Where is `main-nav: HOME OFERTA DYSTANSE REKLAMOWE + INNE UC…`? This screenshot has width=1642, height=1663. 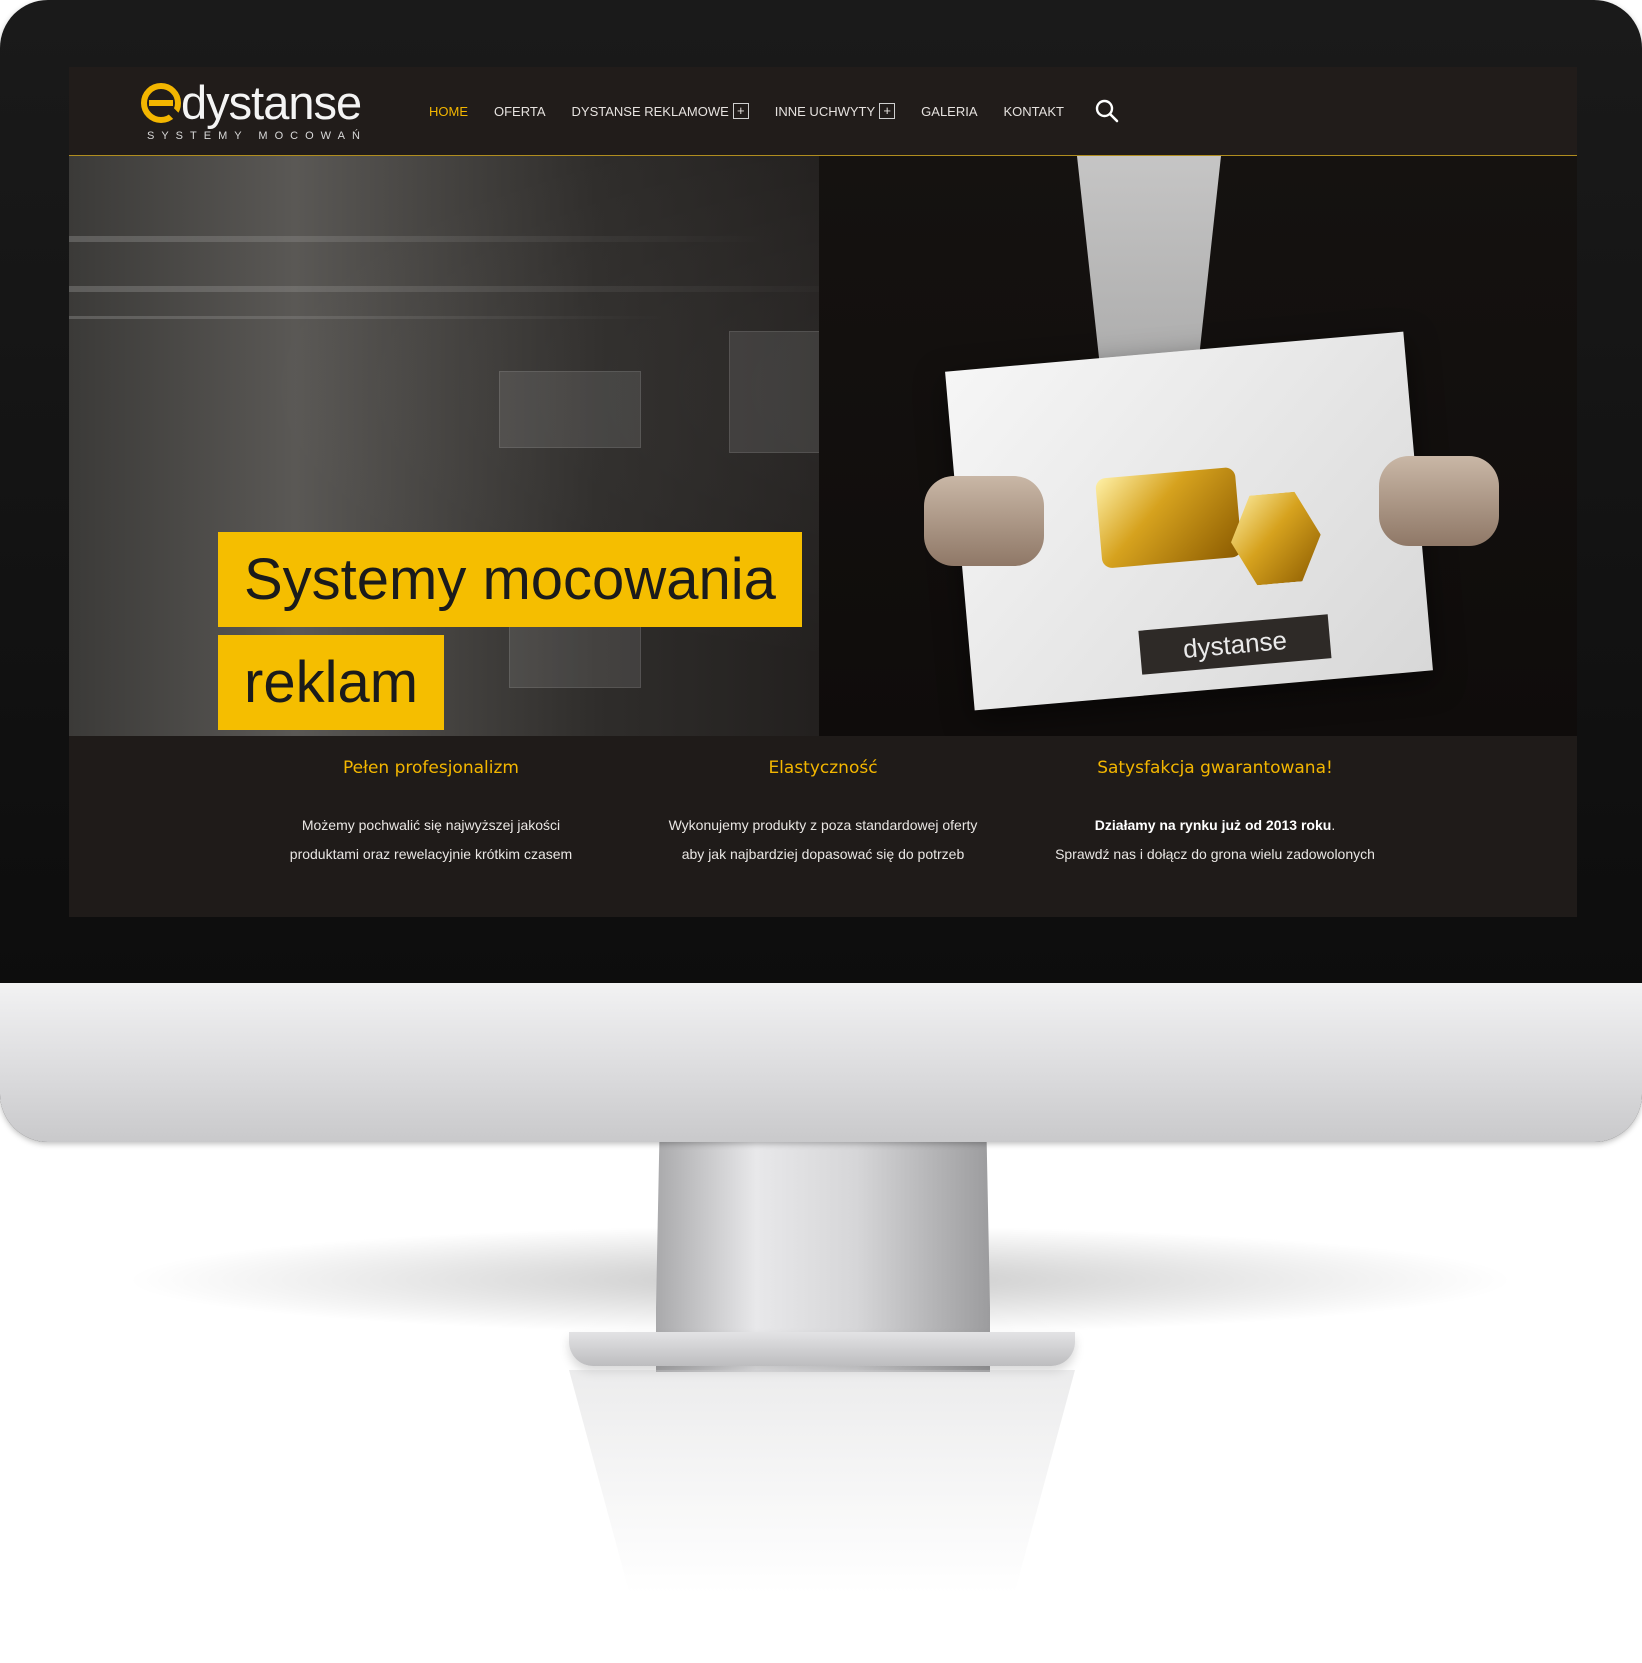 main-nav: HOME OFERTA DYSTANSE REKLAMOWE + INNE UC… is located at coordinates (774, 111).